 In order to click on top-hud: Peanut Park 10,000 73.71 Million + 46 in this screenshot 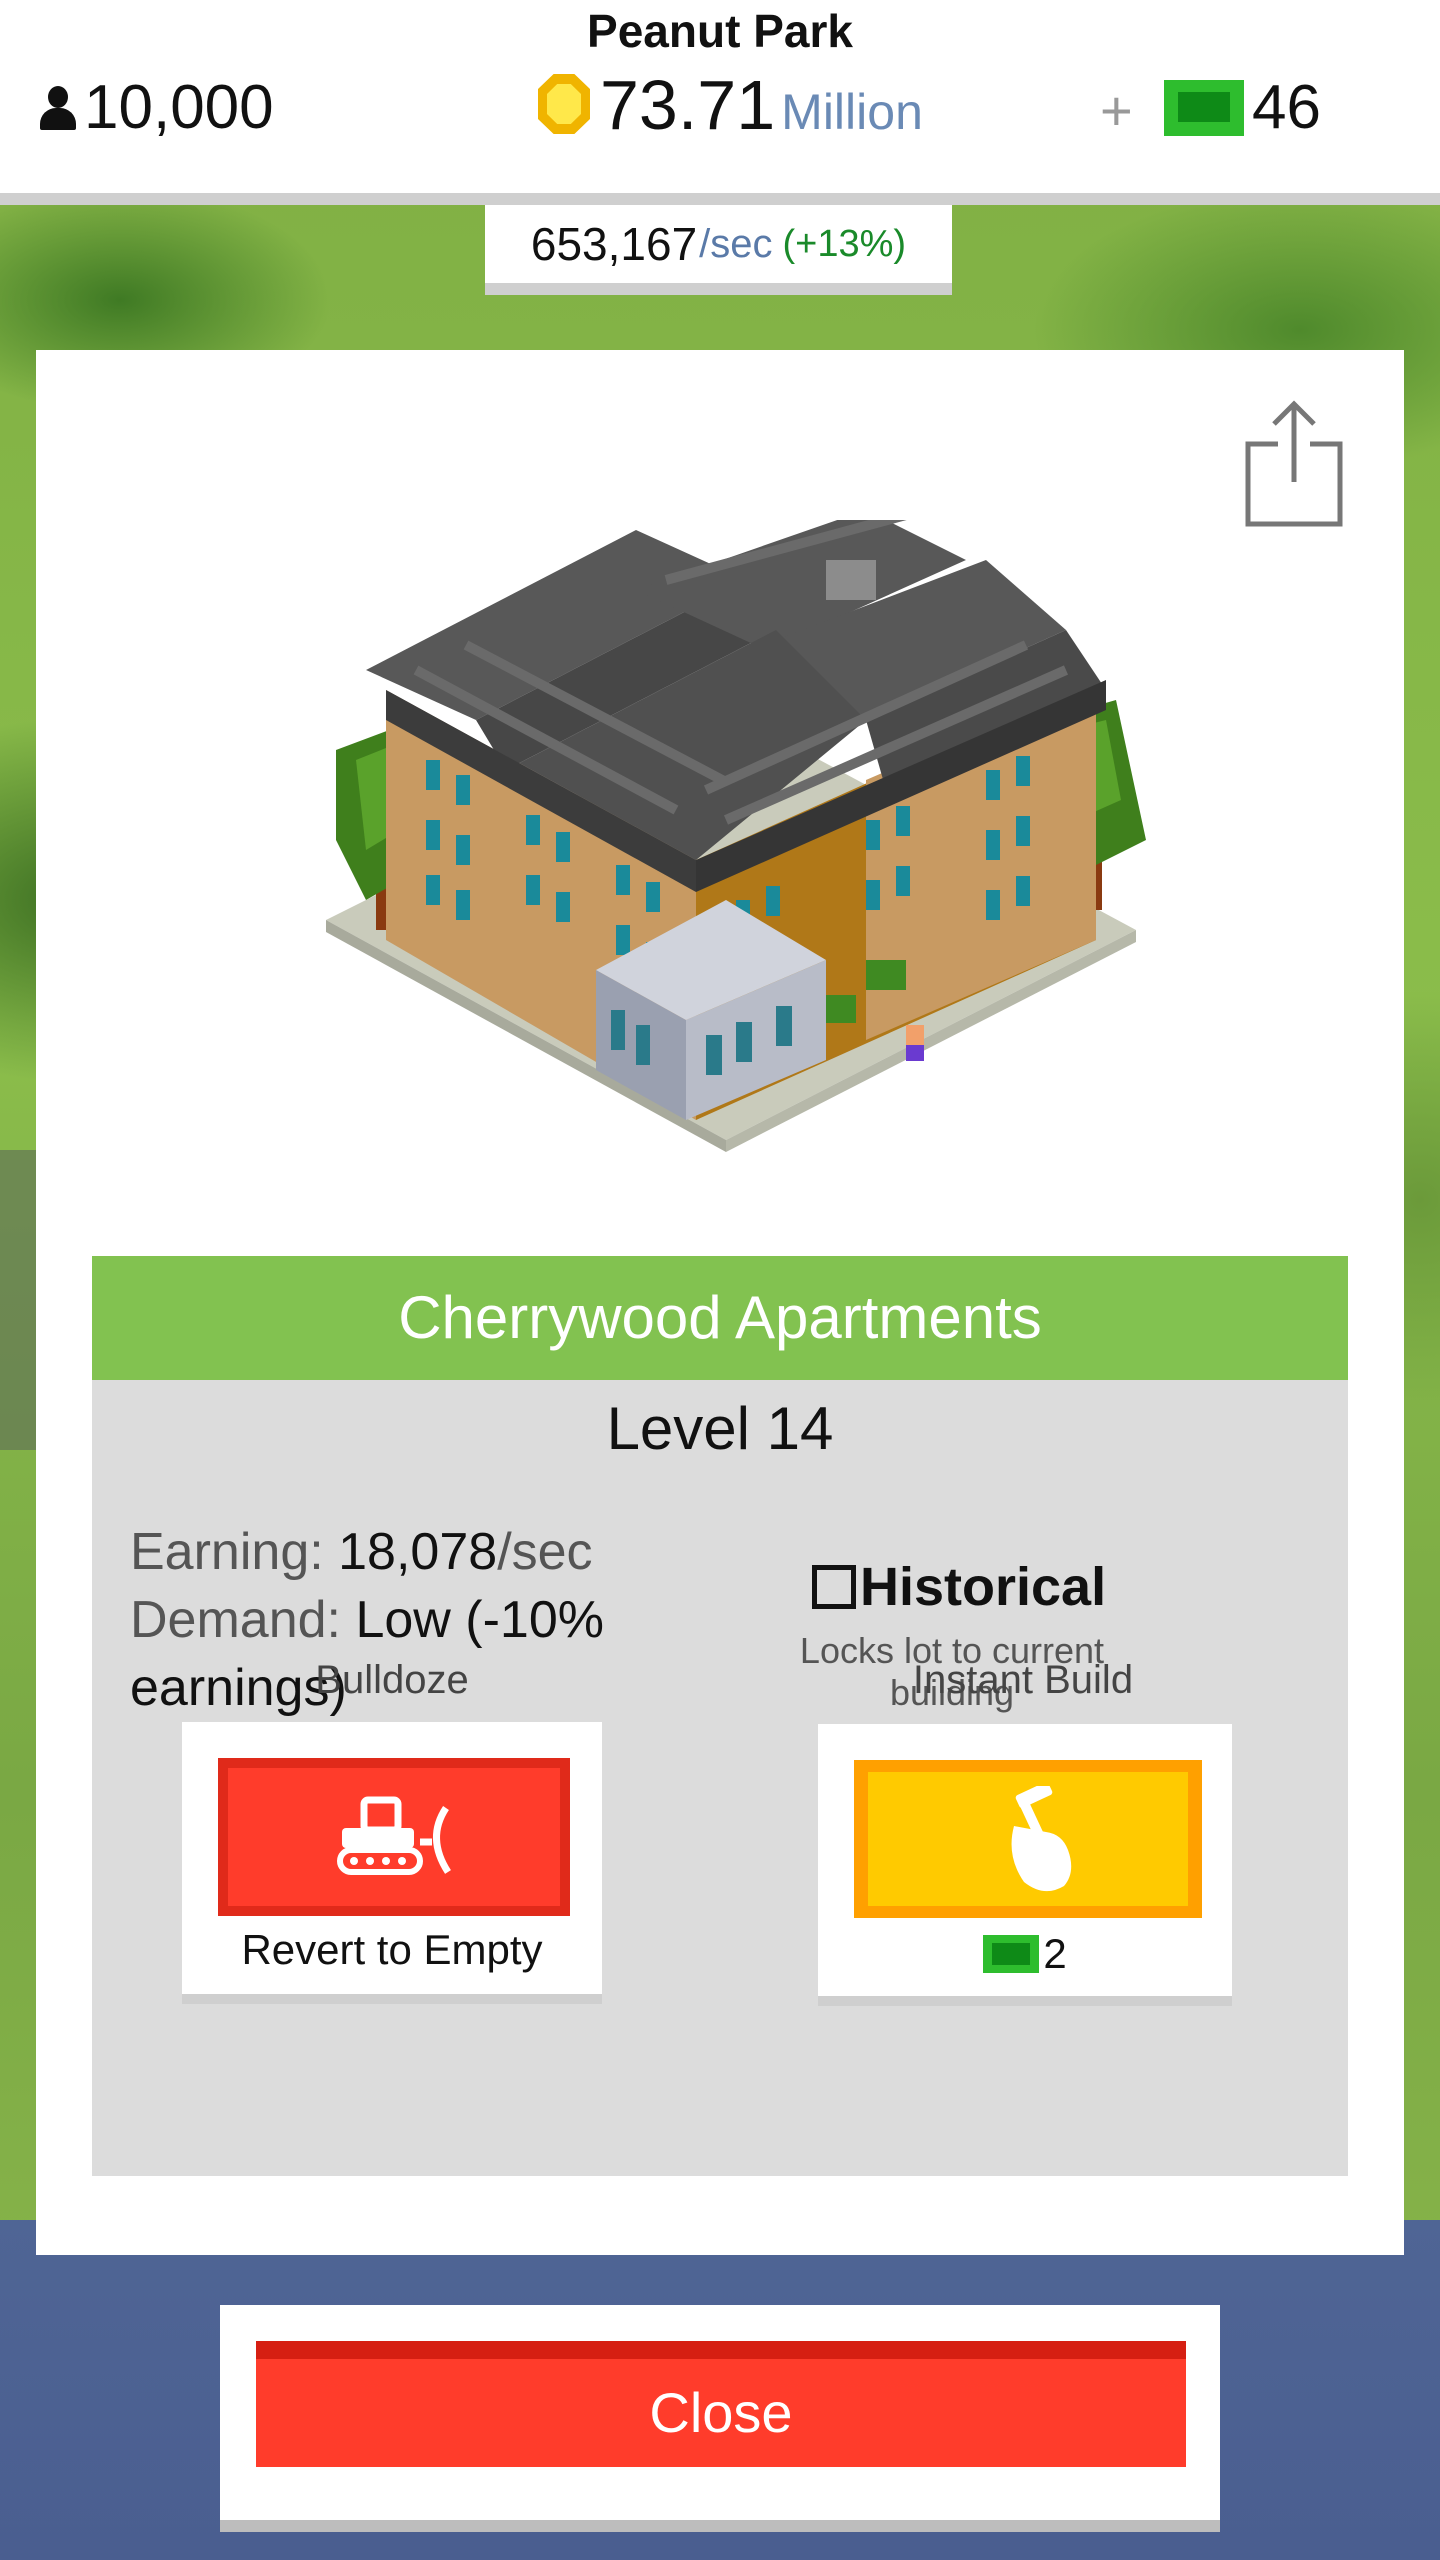, I will do `click(720, 102)`.